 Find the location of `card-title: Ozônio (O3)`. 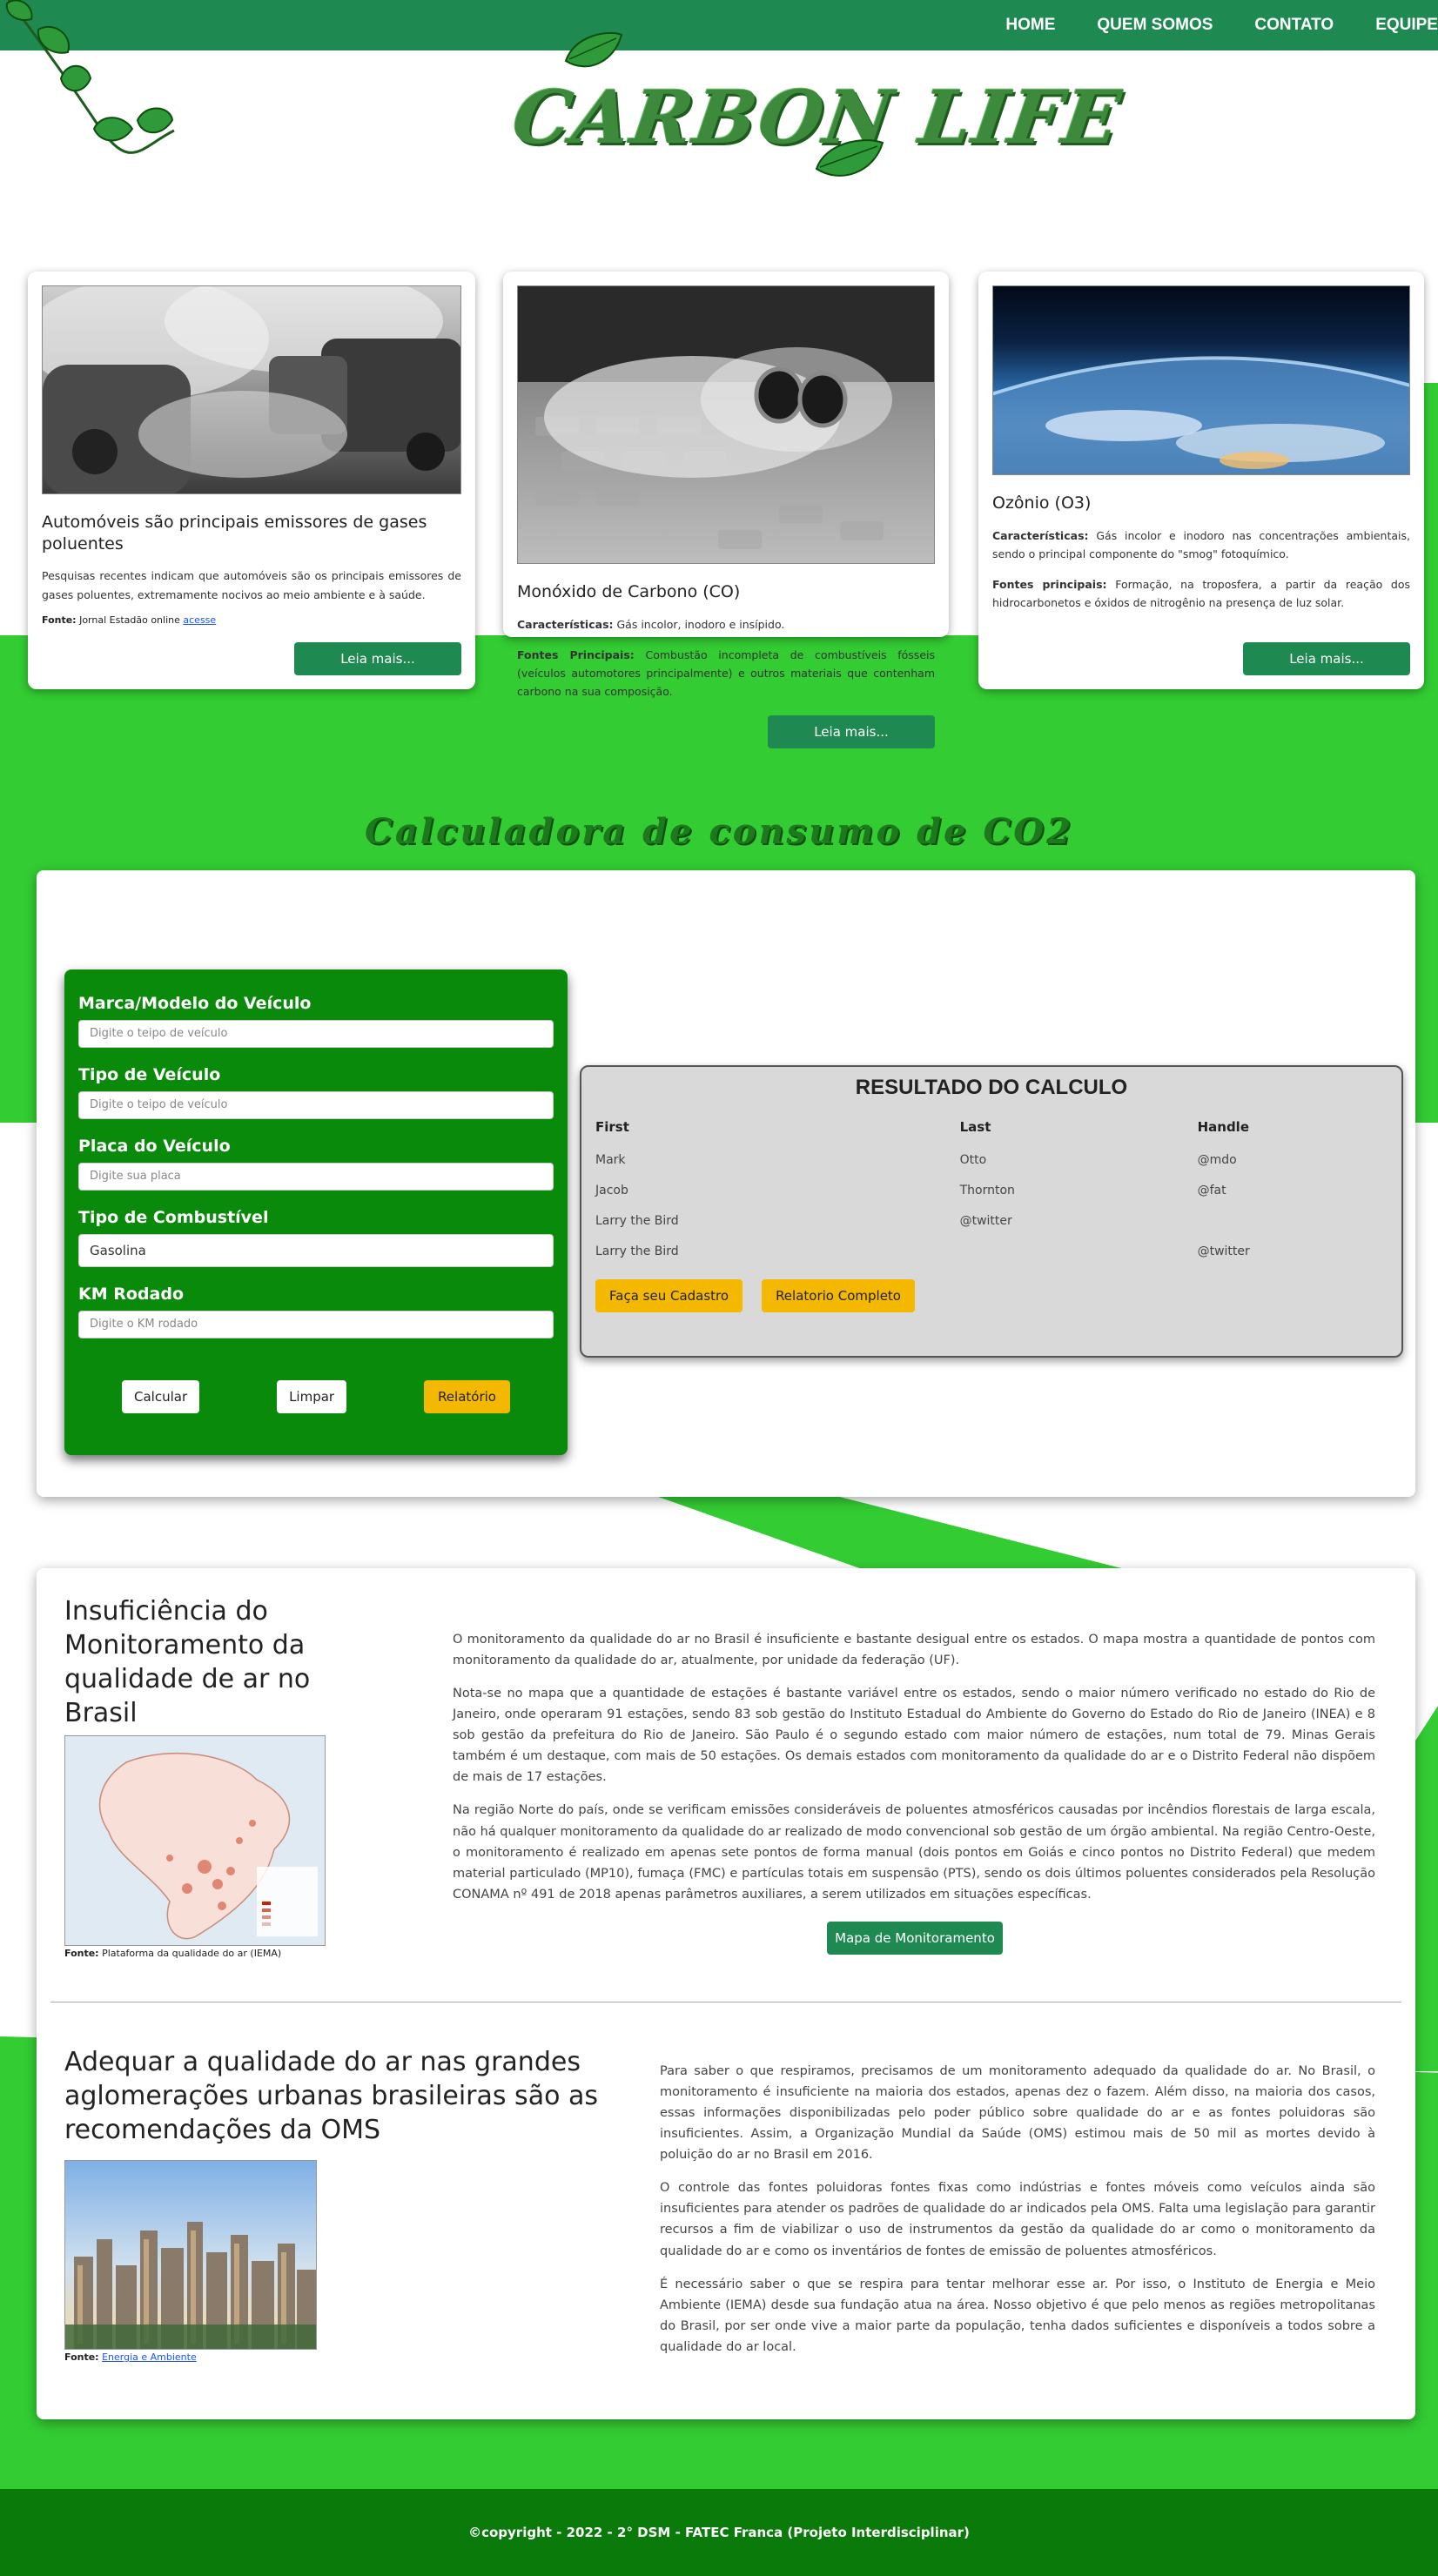

card-title: Ozônio (O3) is located at coordinates (1042, 503).